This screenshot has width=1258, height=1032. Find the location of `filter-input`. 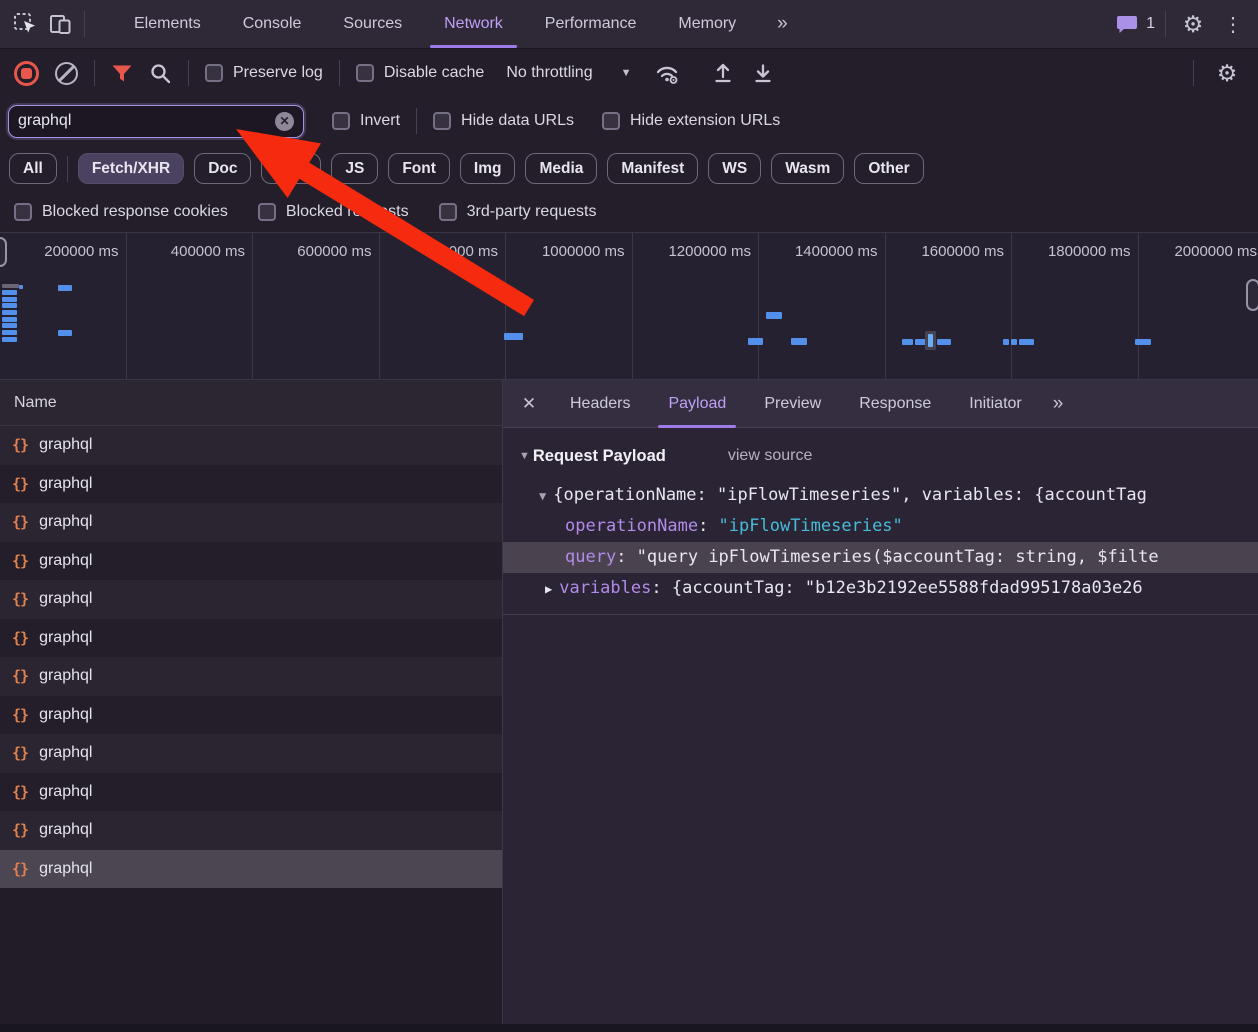

filter-input is located at coordinates (146, 121).